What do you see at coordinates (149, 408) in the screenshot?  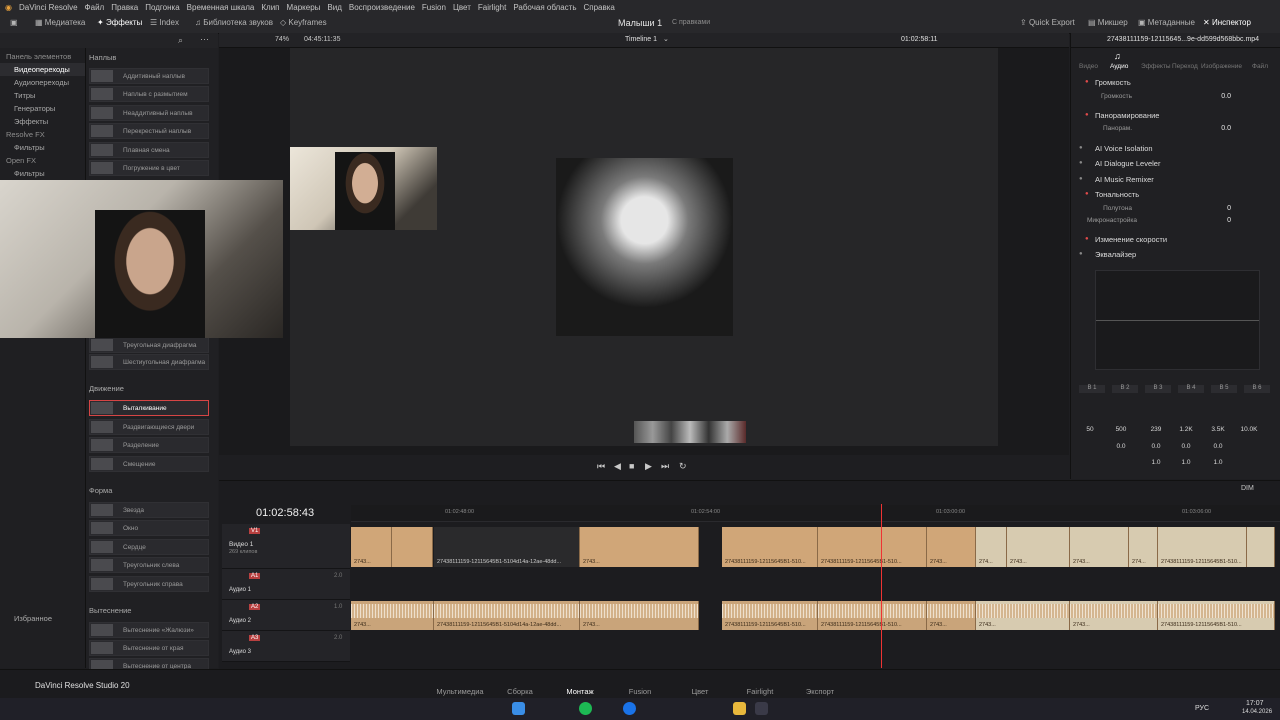 I see `effect-item-selected: Выталкивание` at bounding box center [149, 408].